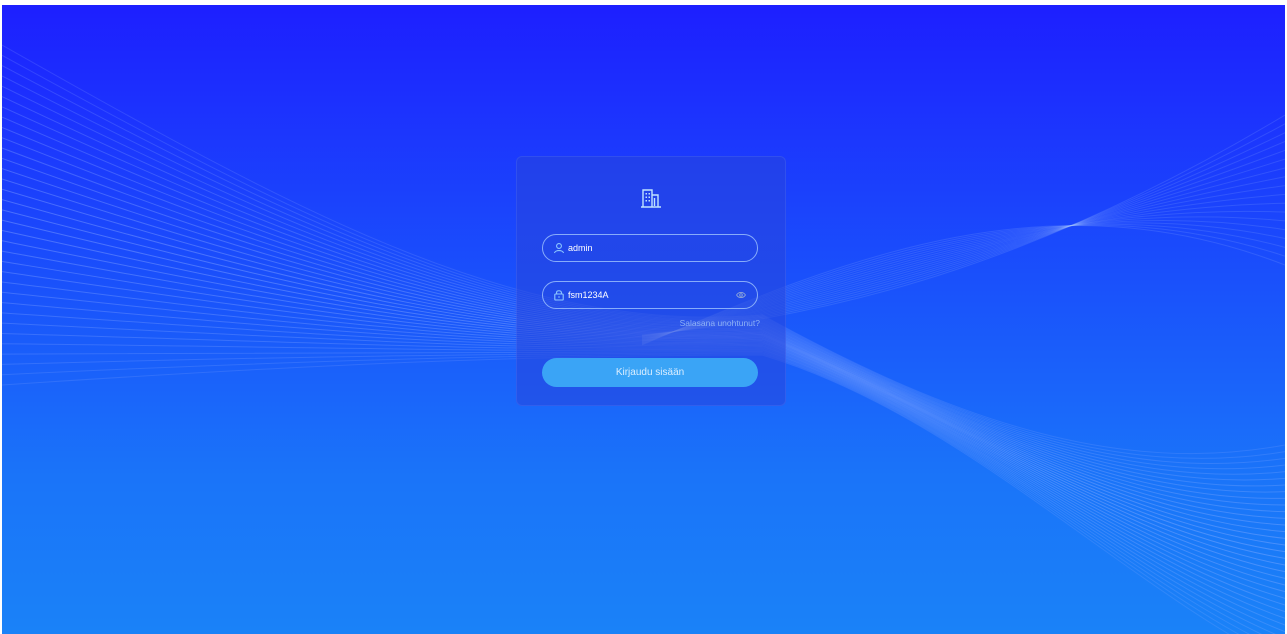 This screenshot has height=634, width=1287. Describe the element at coordinates (650, 372) in the screenshot. I see `login-button: Kirjaudu sisään` at that location.